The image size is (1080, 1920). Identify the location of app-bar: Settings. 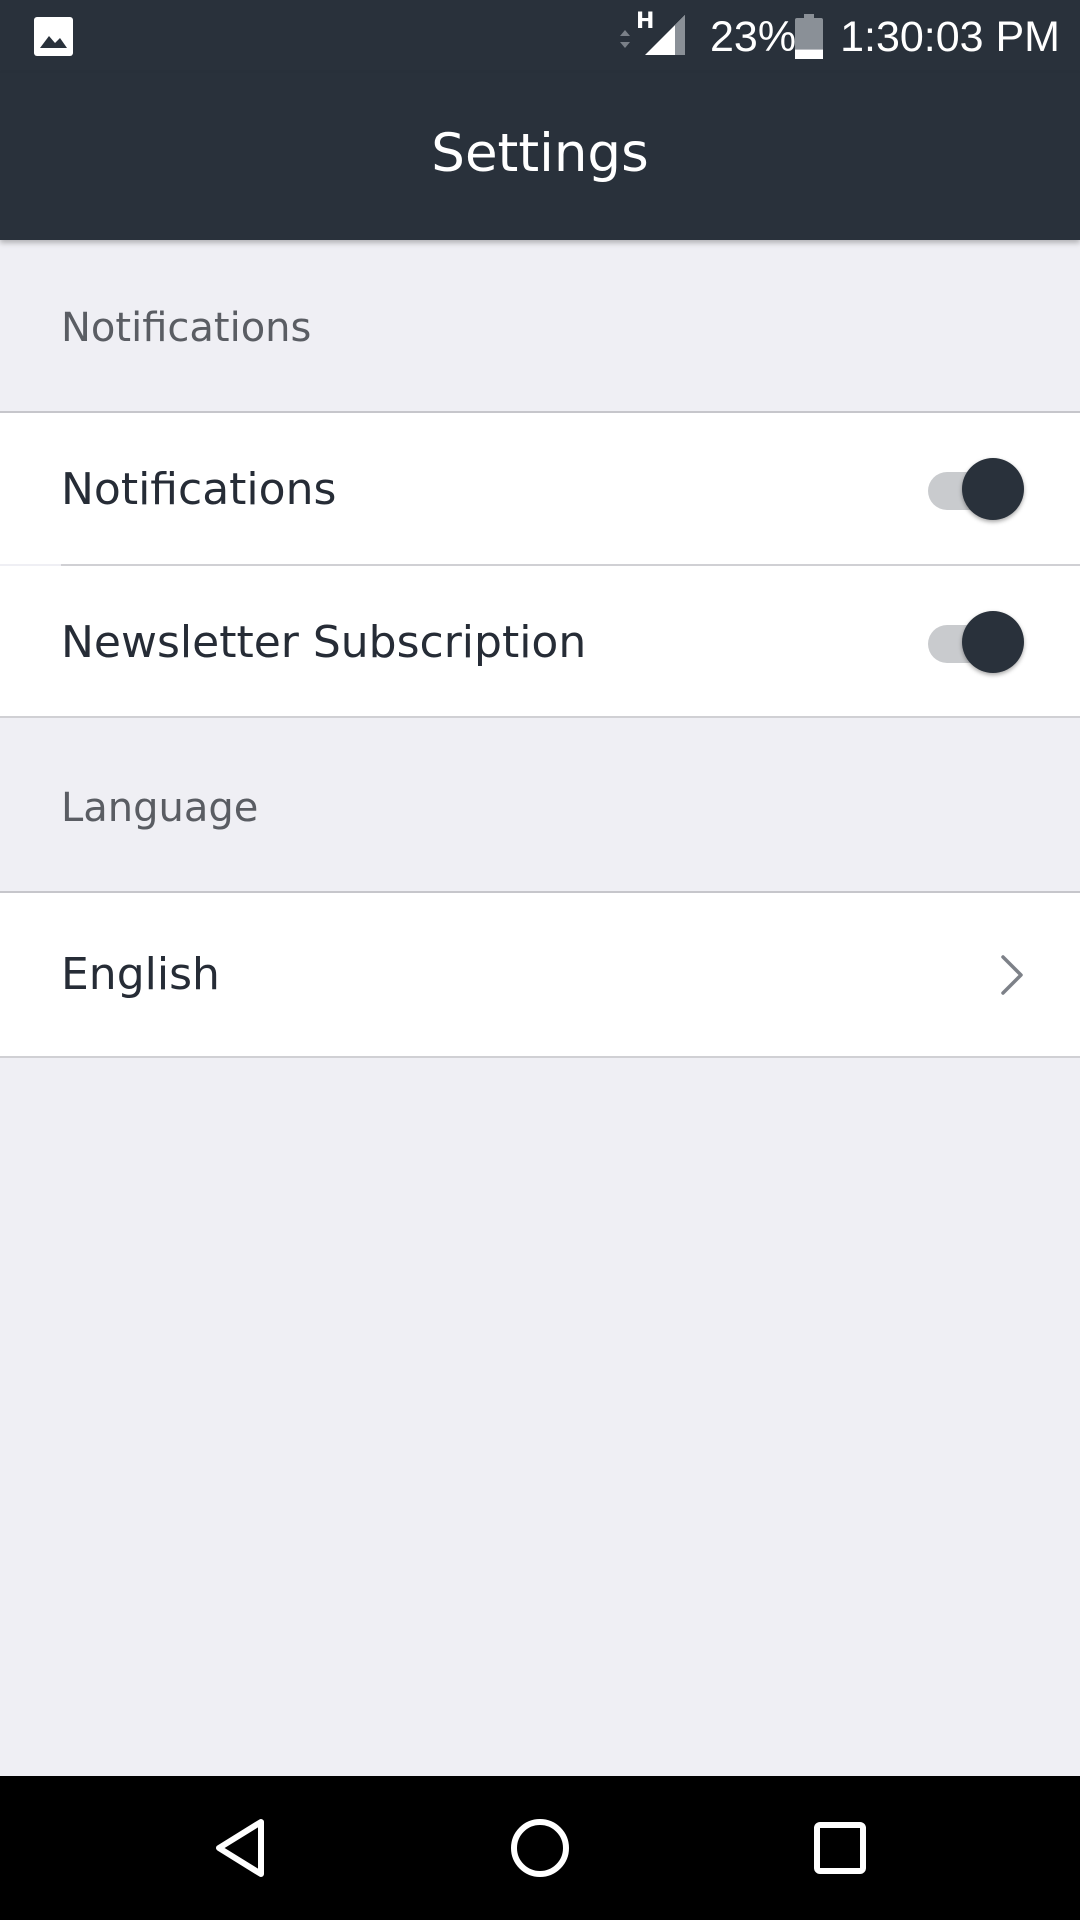
(540, 156).